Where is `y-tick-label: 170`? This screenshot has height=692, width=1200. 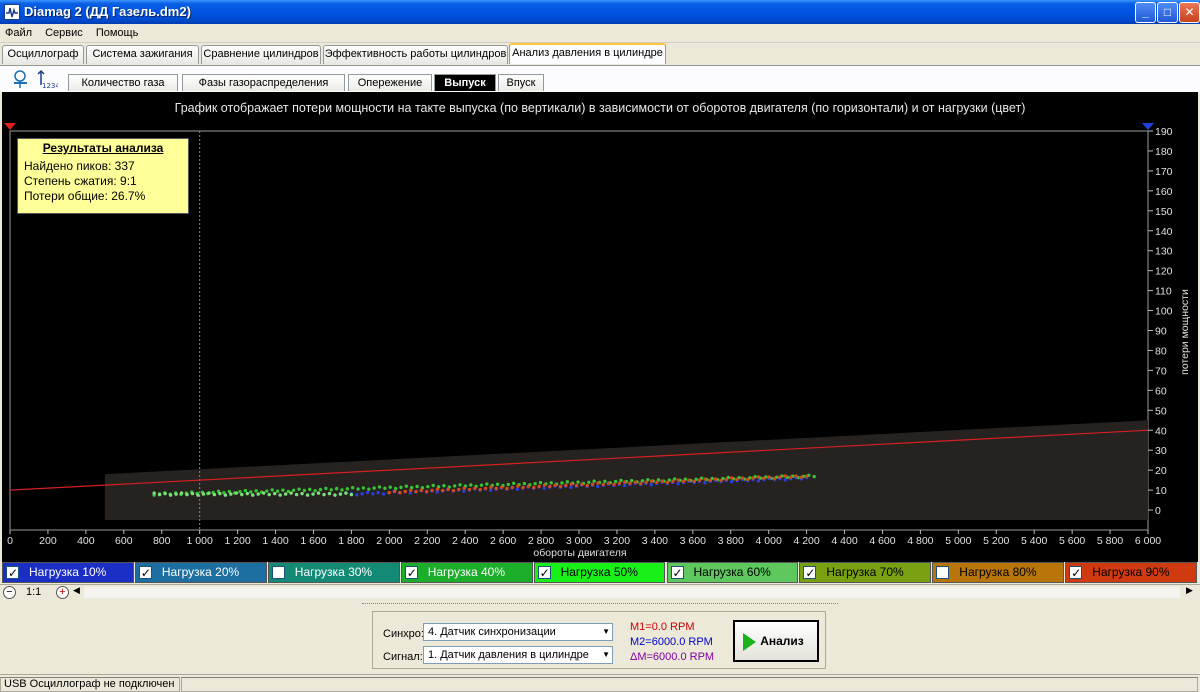 y-tick-label: 170 is located at coordinates (1164, 172).